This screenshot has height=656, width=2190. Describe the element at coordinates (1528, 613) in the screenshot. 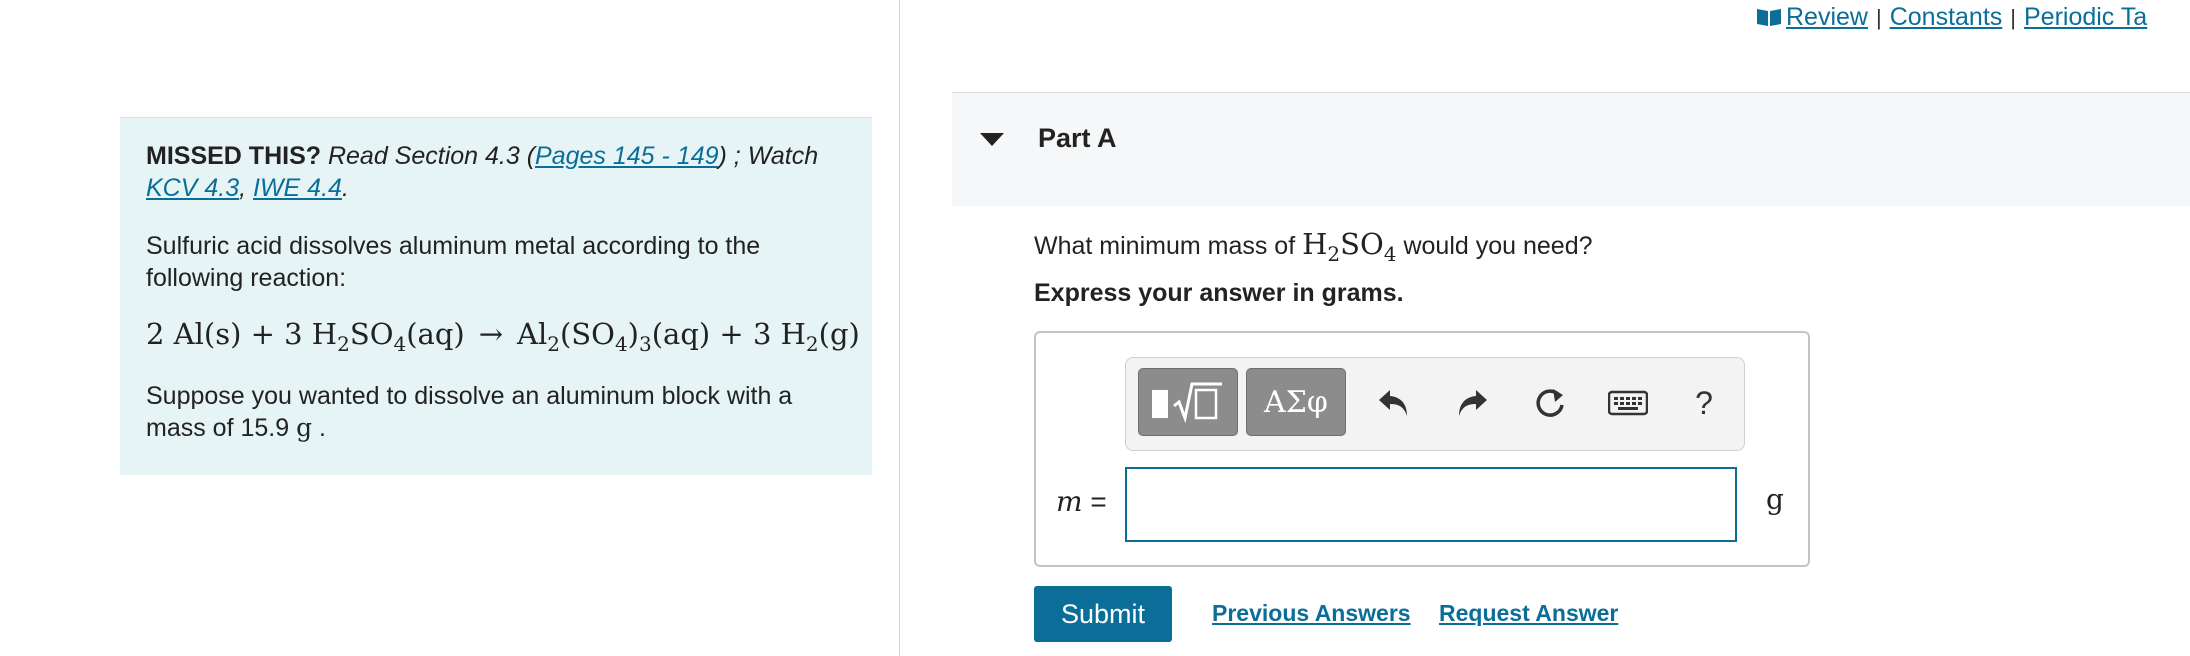

I see `request-answer-link: Request Answer` at that location.